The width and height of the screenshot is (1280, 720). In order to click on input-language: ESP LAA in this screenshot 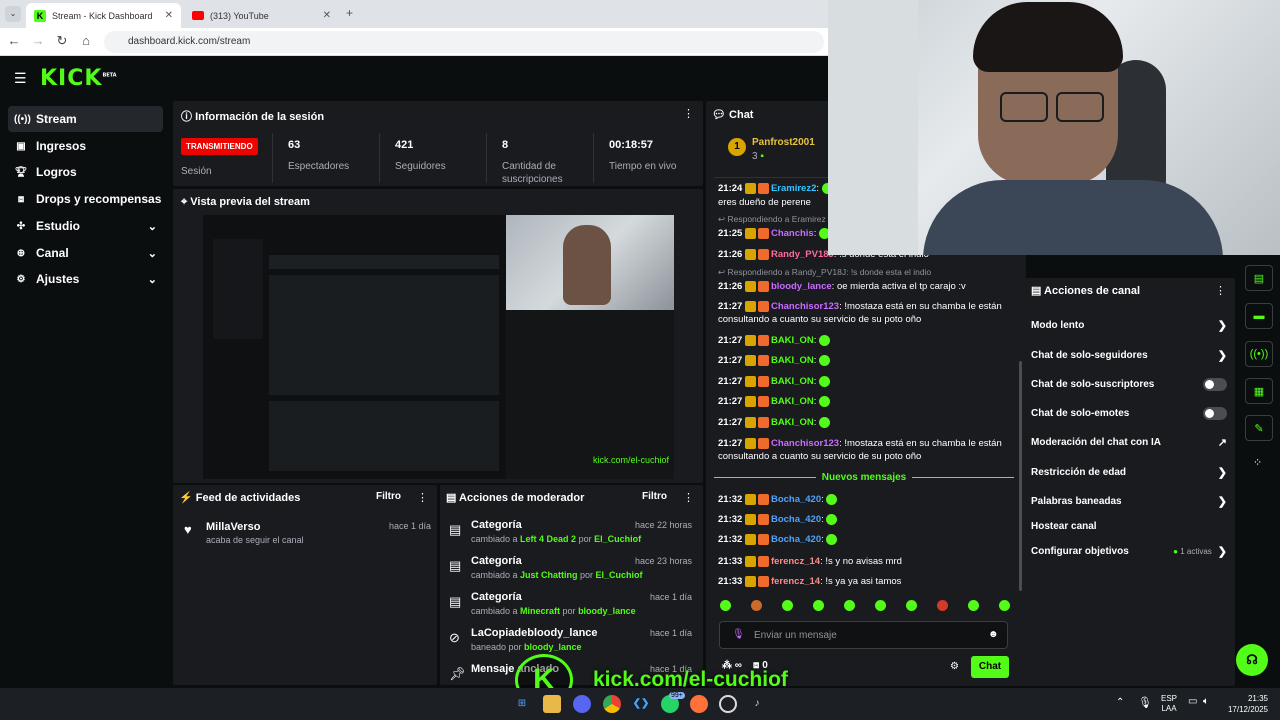, I will do `click(1169, 704)`.